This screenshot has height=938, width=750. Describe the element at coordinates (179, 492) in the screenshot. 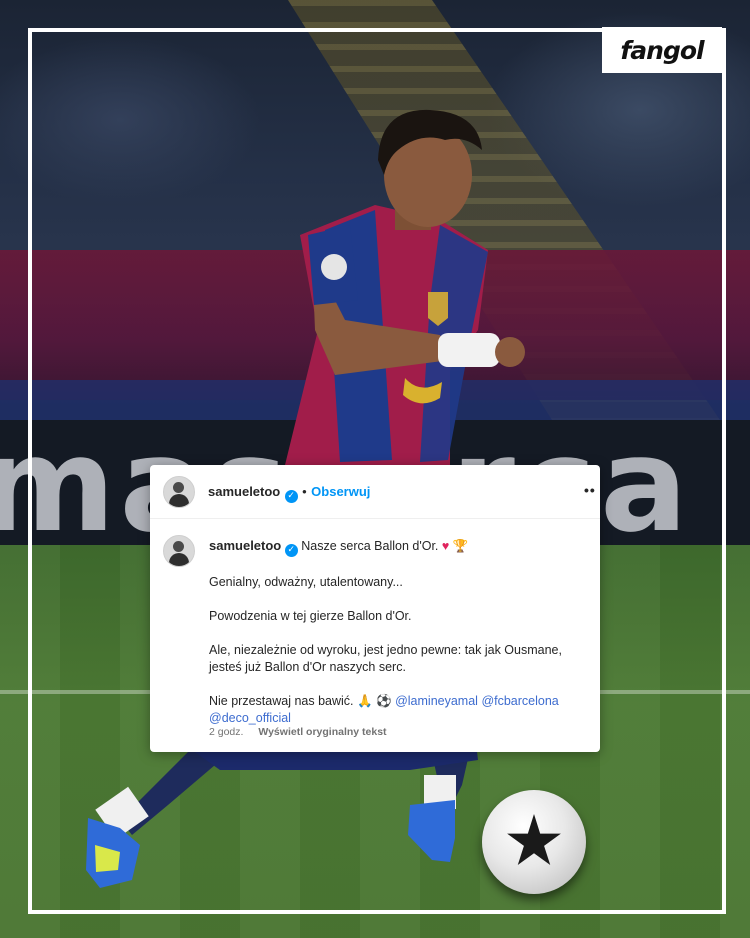

I see `avatar` at that location.